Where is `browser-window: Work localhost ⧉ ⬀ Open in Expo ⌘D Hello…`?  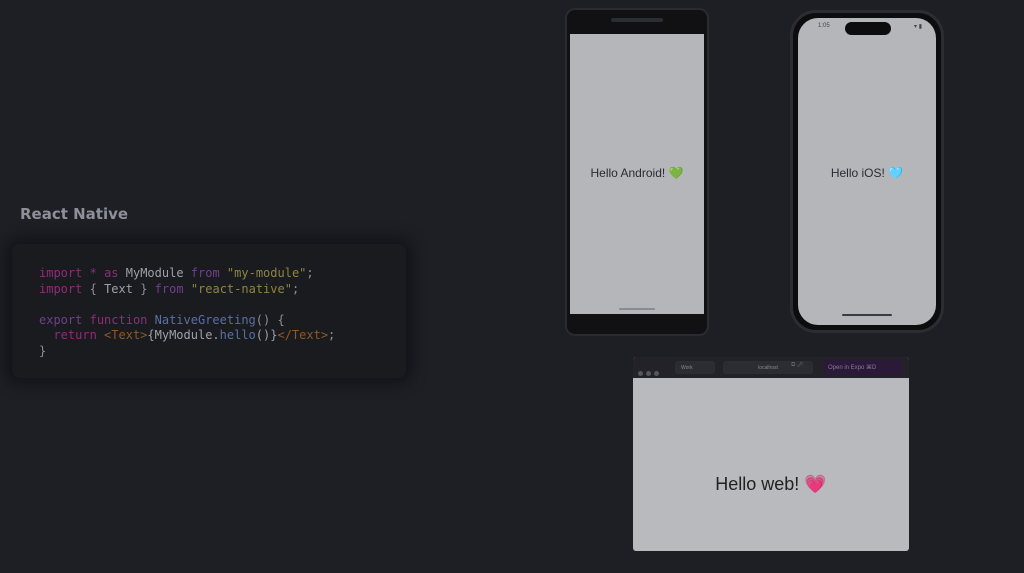 browser-window: Work localhost ⧉ ⬀ Open in Expo ⌘D Hello… is located at coordinates (771, 454).